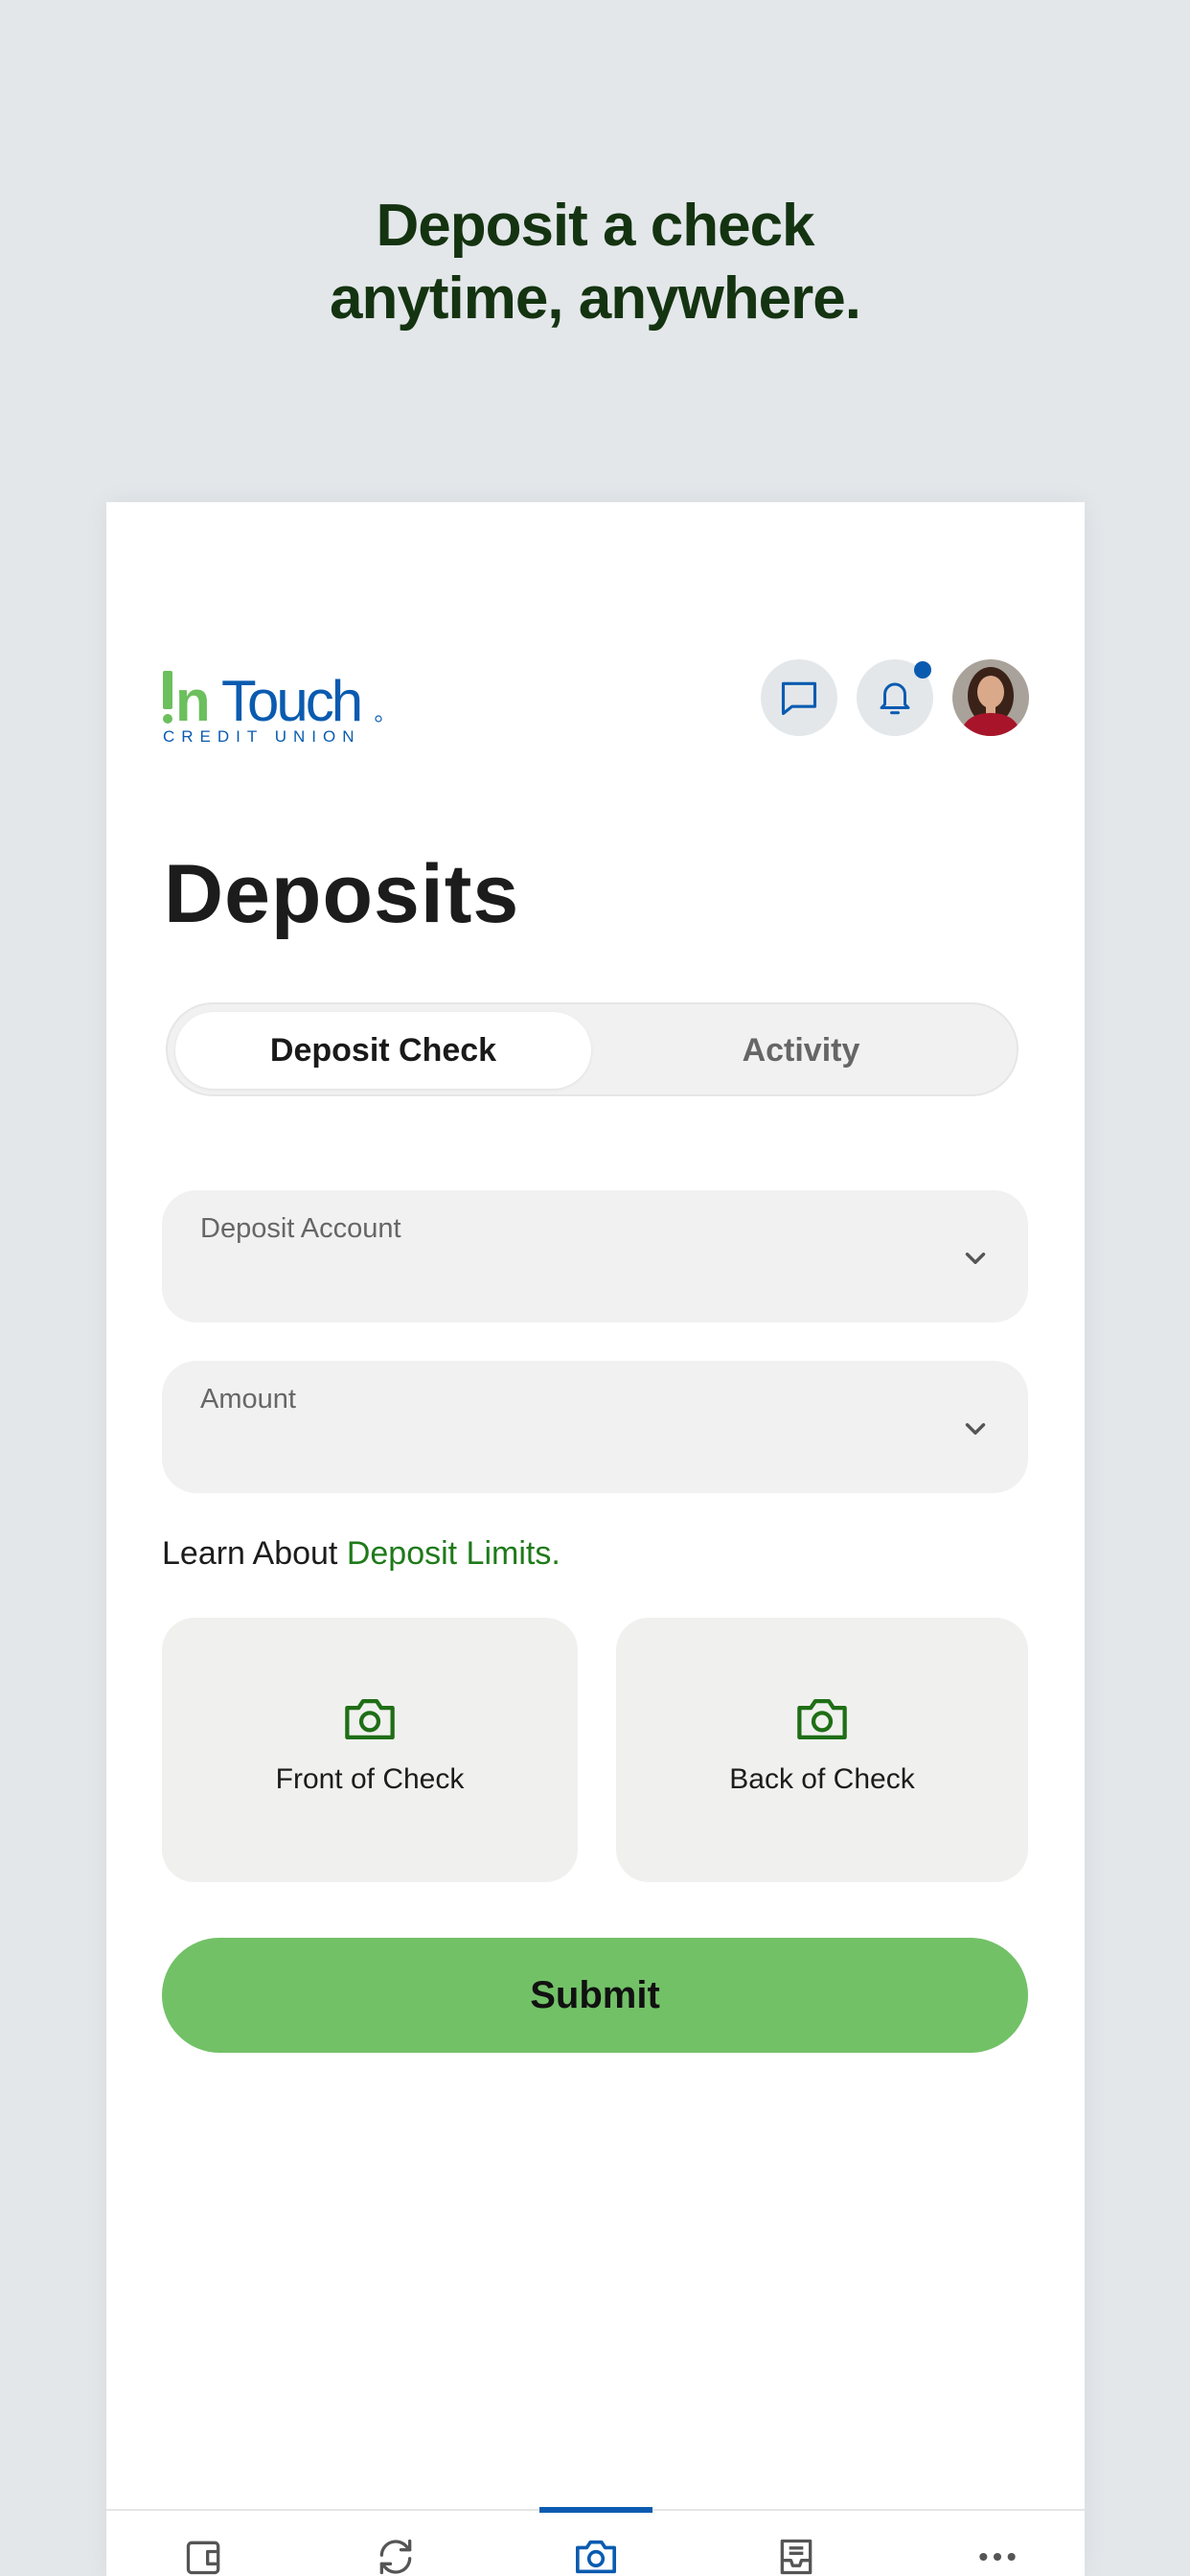 The width and height of the screenshot is (1190, 2576). I want to click on nav-active-indicator, so click(595, 2510).